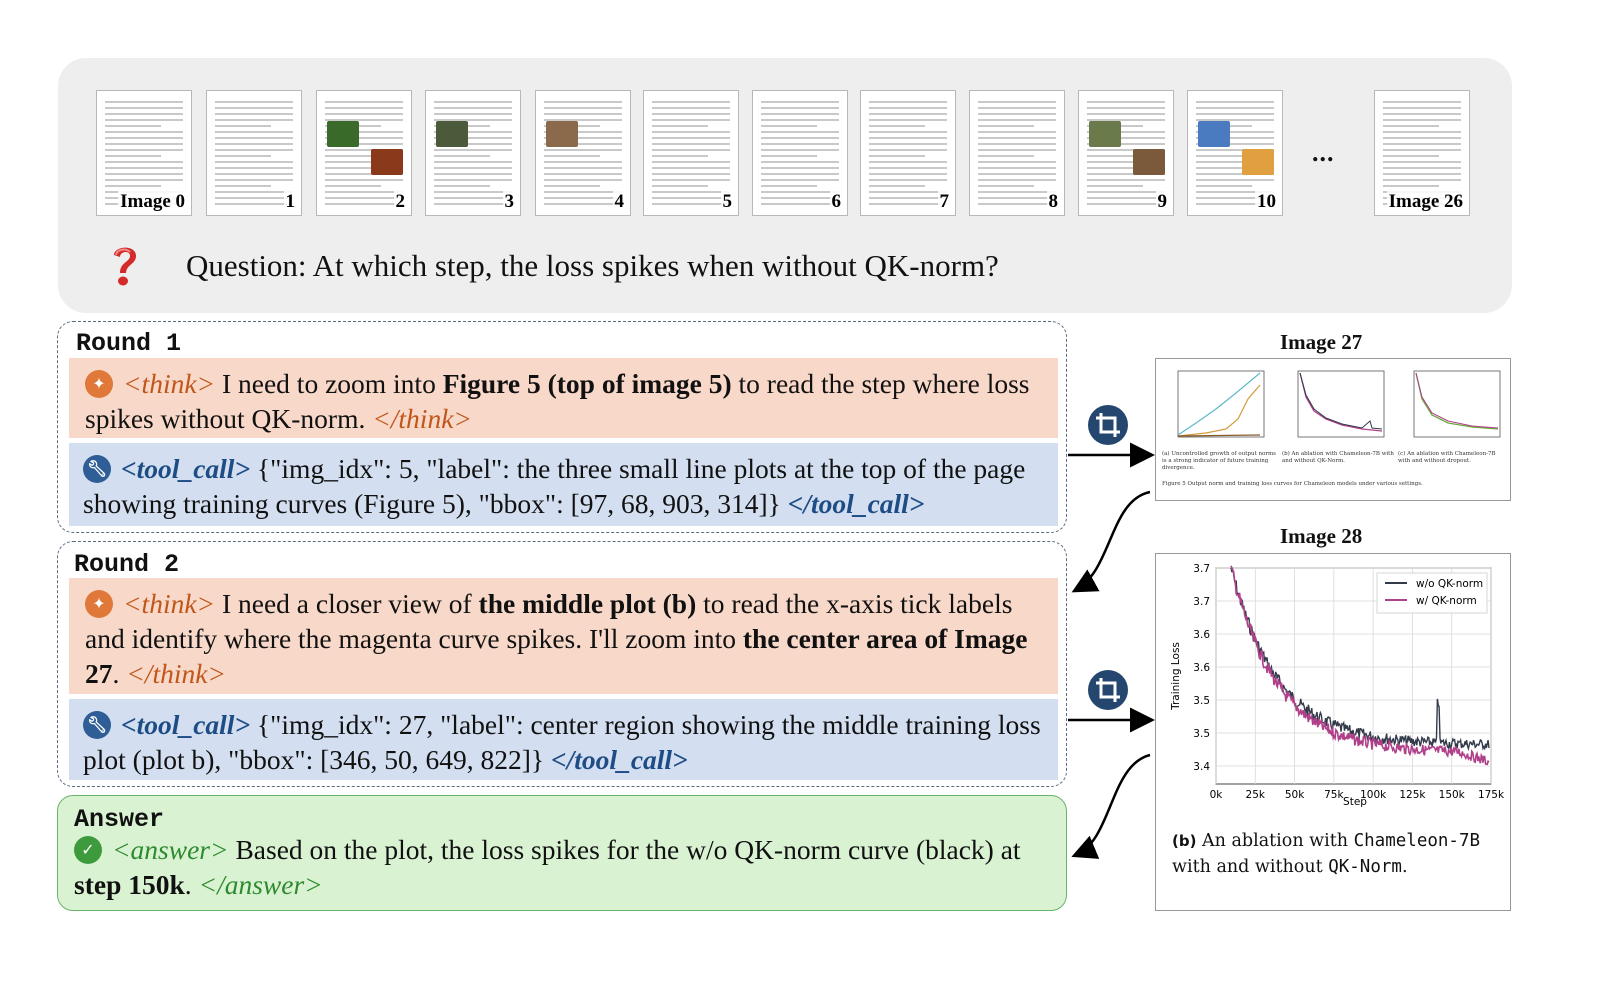 The width and height of the screenshot is (1600, 987). I want to click on thumbnail-label: 9, so click(1162, 202).